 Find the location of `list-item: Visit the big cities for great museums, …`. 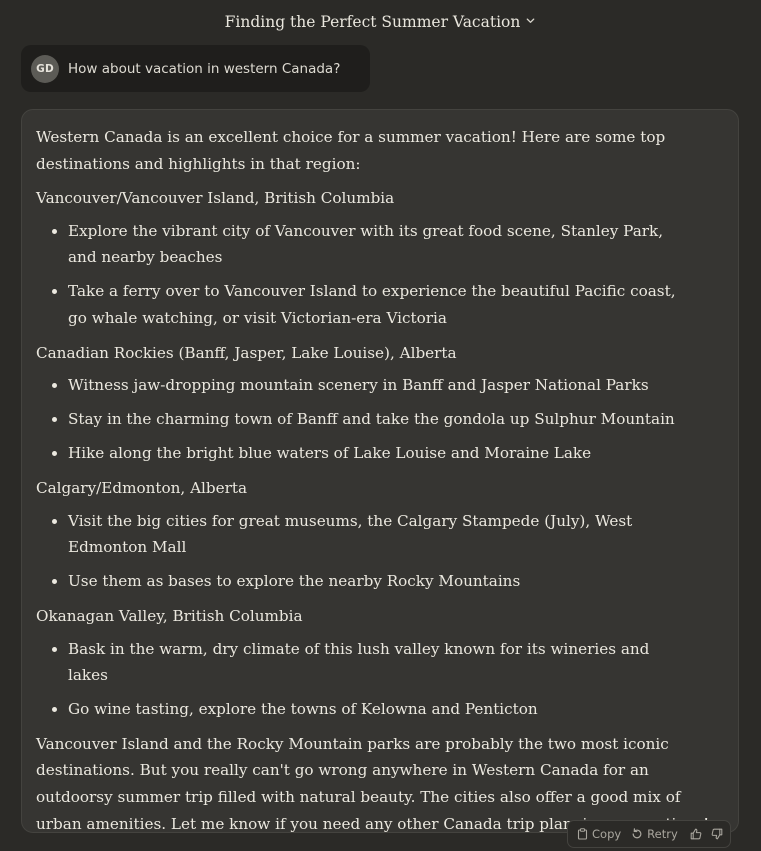

list-item: Visit the big cities for great museums, … is located at coordinates (378, 534).